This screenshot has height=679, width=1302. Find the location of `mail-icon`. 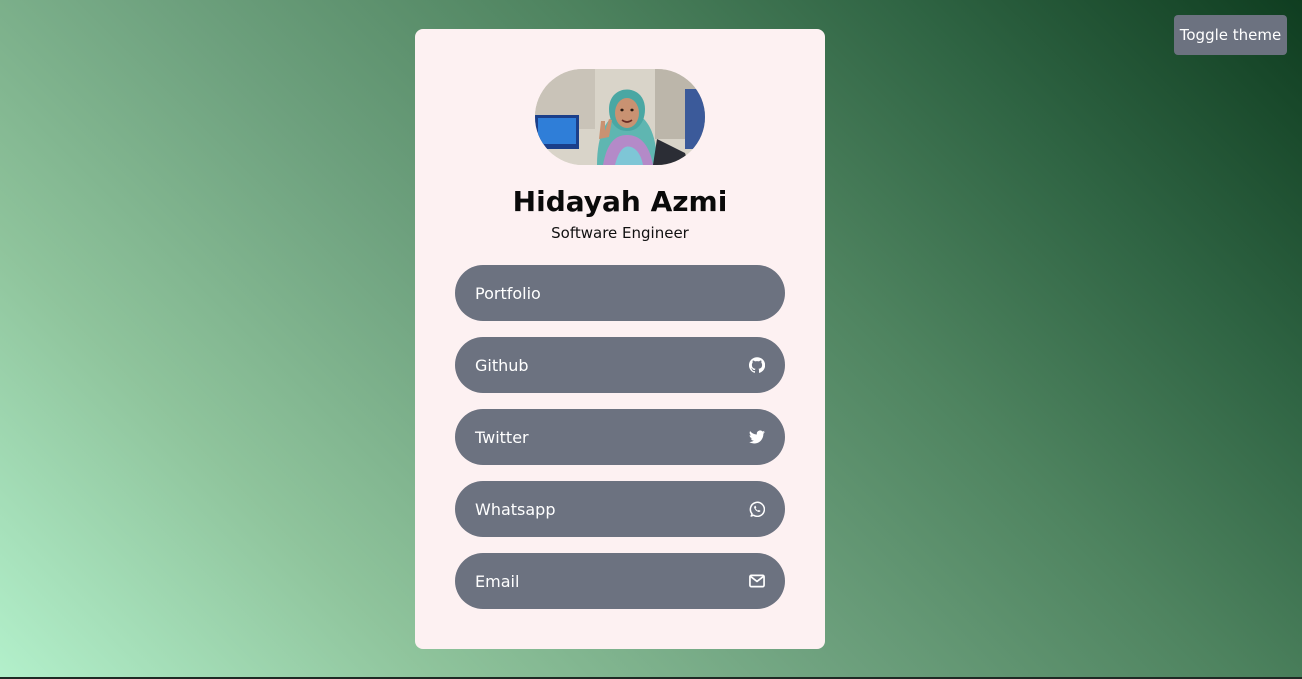

mail-icon is located at coordinates (757, 581).